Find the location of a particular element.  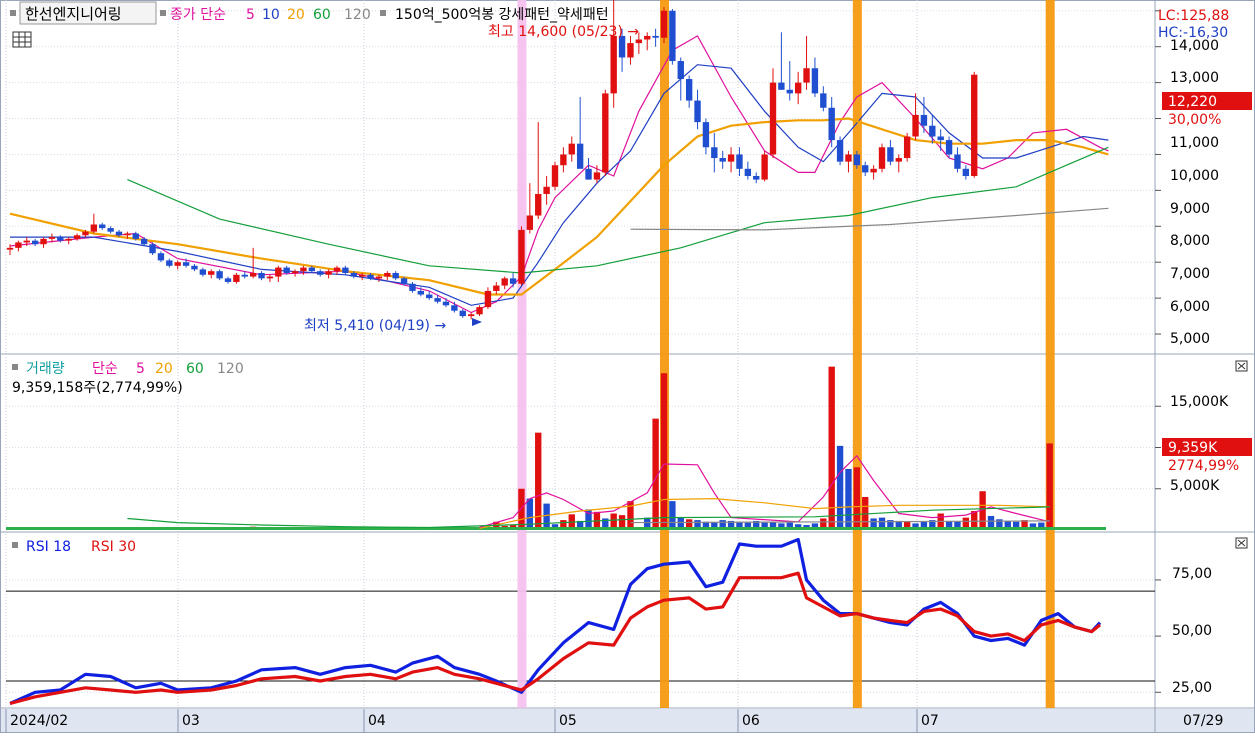

price-tick-10000: 10,000 is located at coordinates (1194, 176).